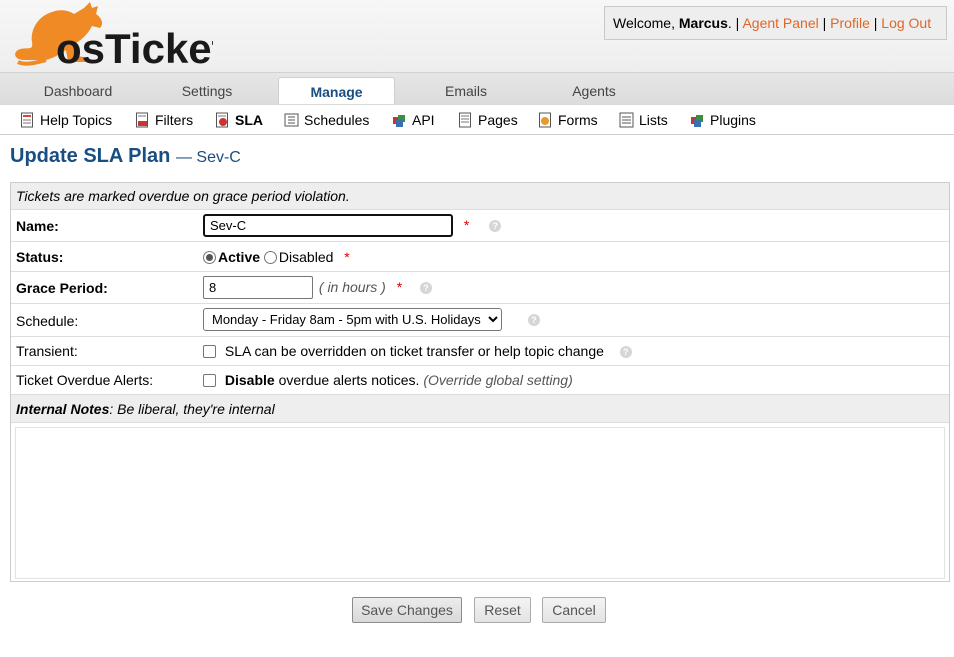 Image resolution: width=954 pixels, height=657 pixels. What do you see at coordinates (480, 288) in the screenshot?
I see `grace-period-row: Grace Period: ( in hours ) * ?` at bounding box center [480, 288].